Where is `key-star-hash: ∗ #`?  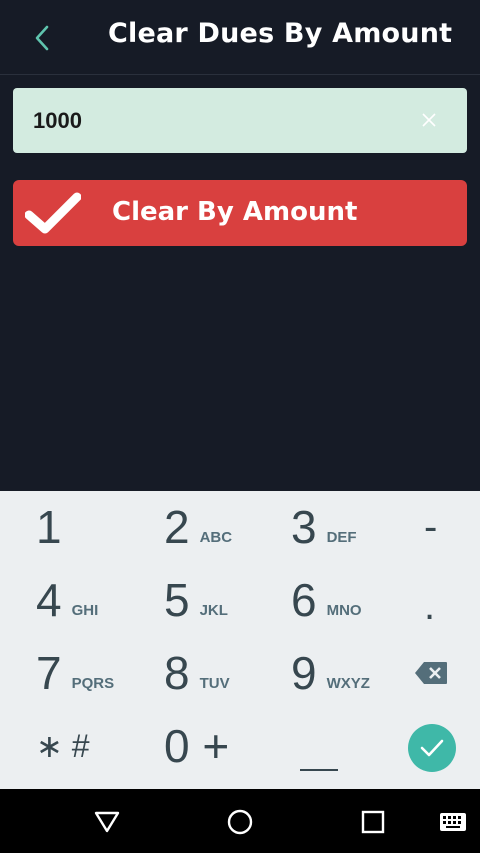 key-star-hash: ∗ # is located at coordinates (63, 746).